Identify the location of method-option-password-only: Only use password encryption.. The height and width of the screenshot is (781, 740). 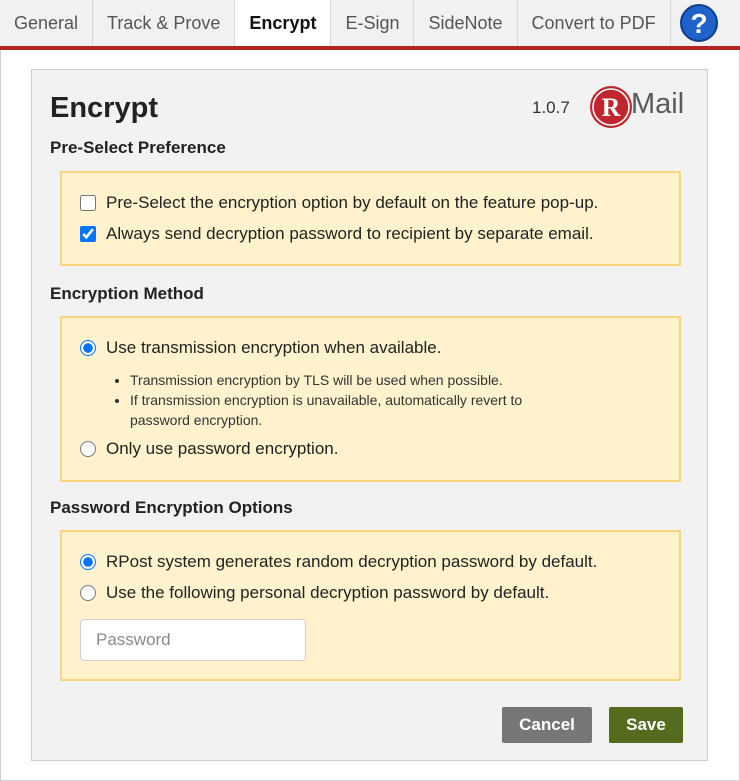
(209, 449).